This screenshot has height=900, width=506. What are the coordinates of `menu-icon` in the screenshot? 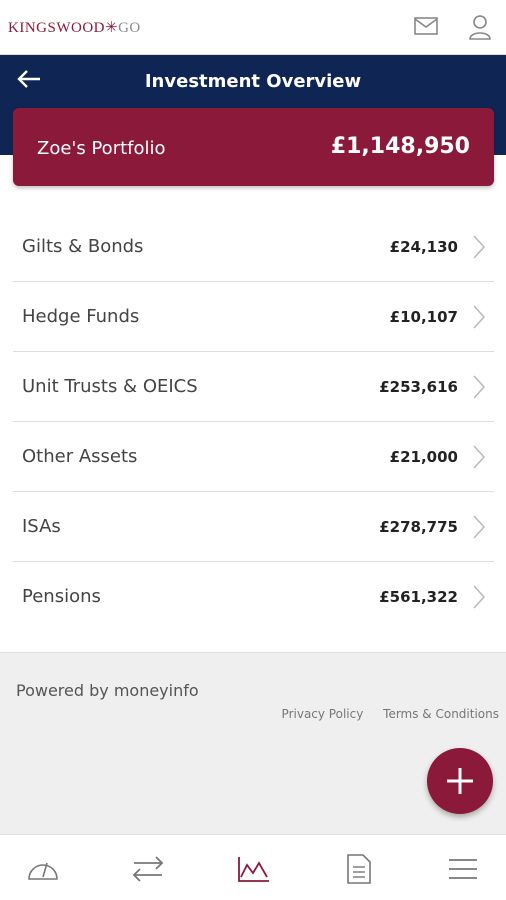 It's located at (463, 869).